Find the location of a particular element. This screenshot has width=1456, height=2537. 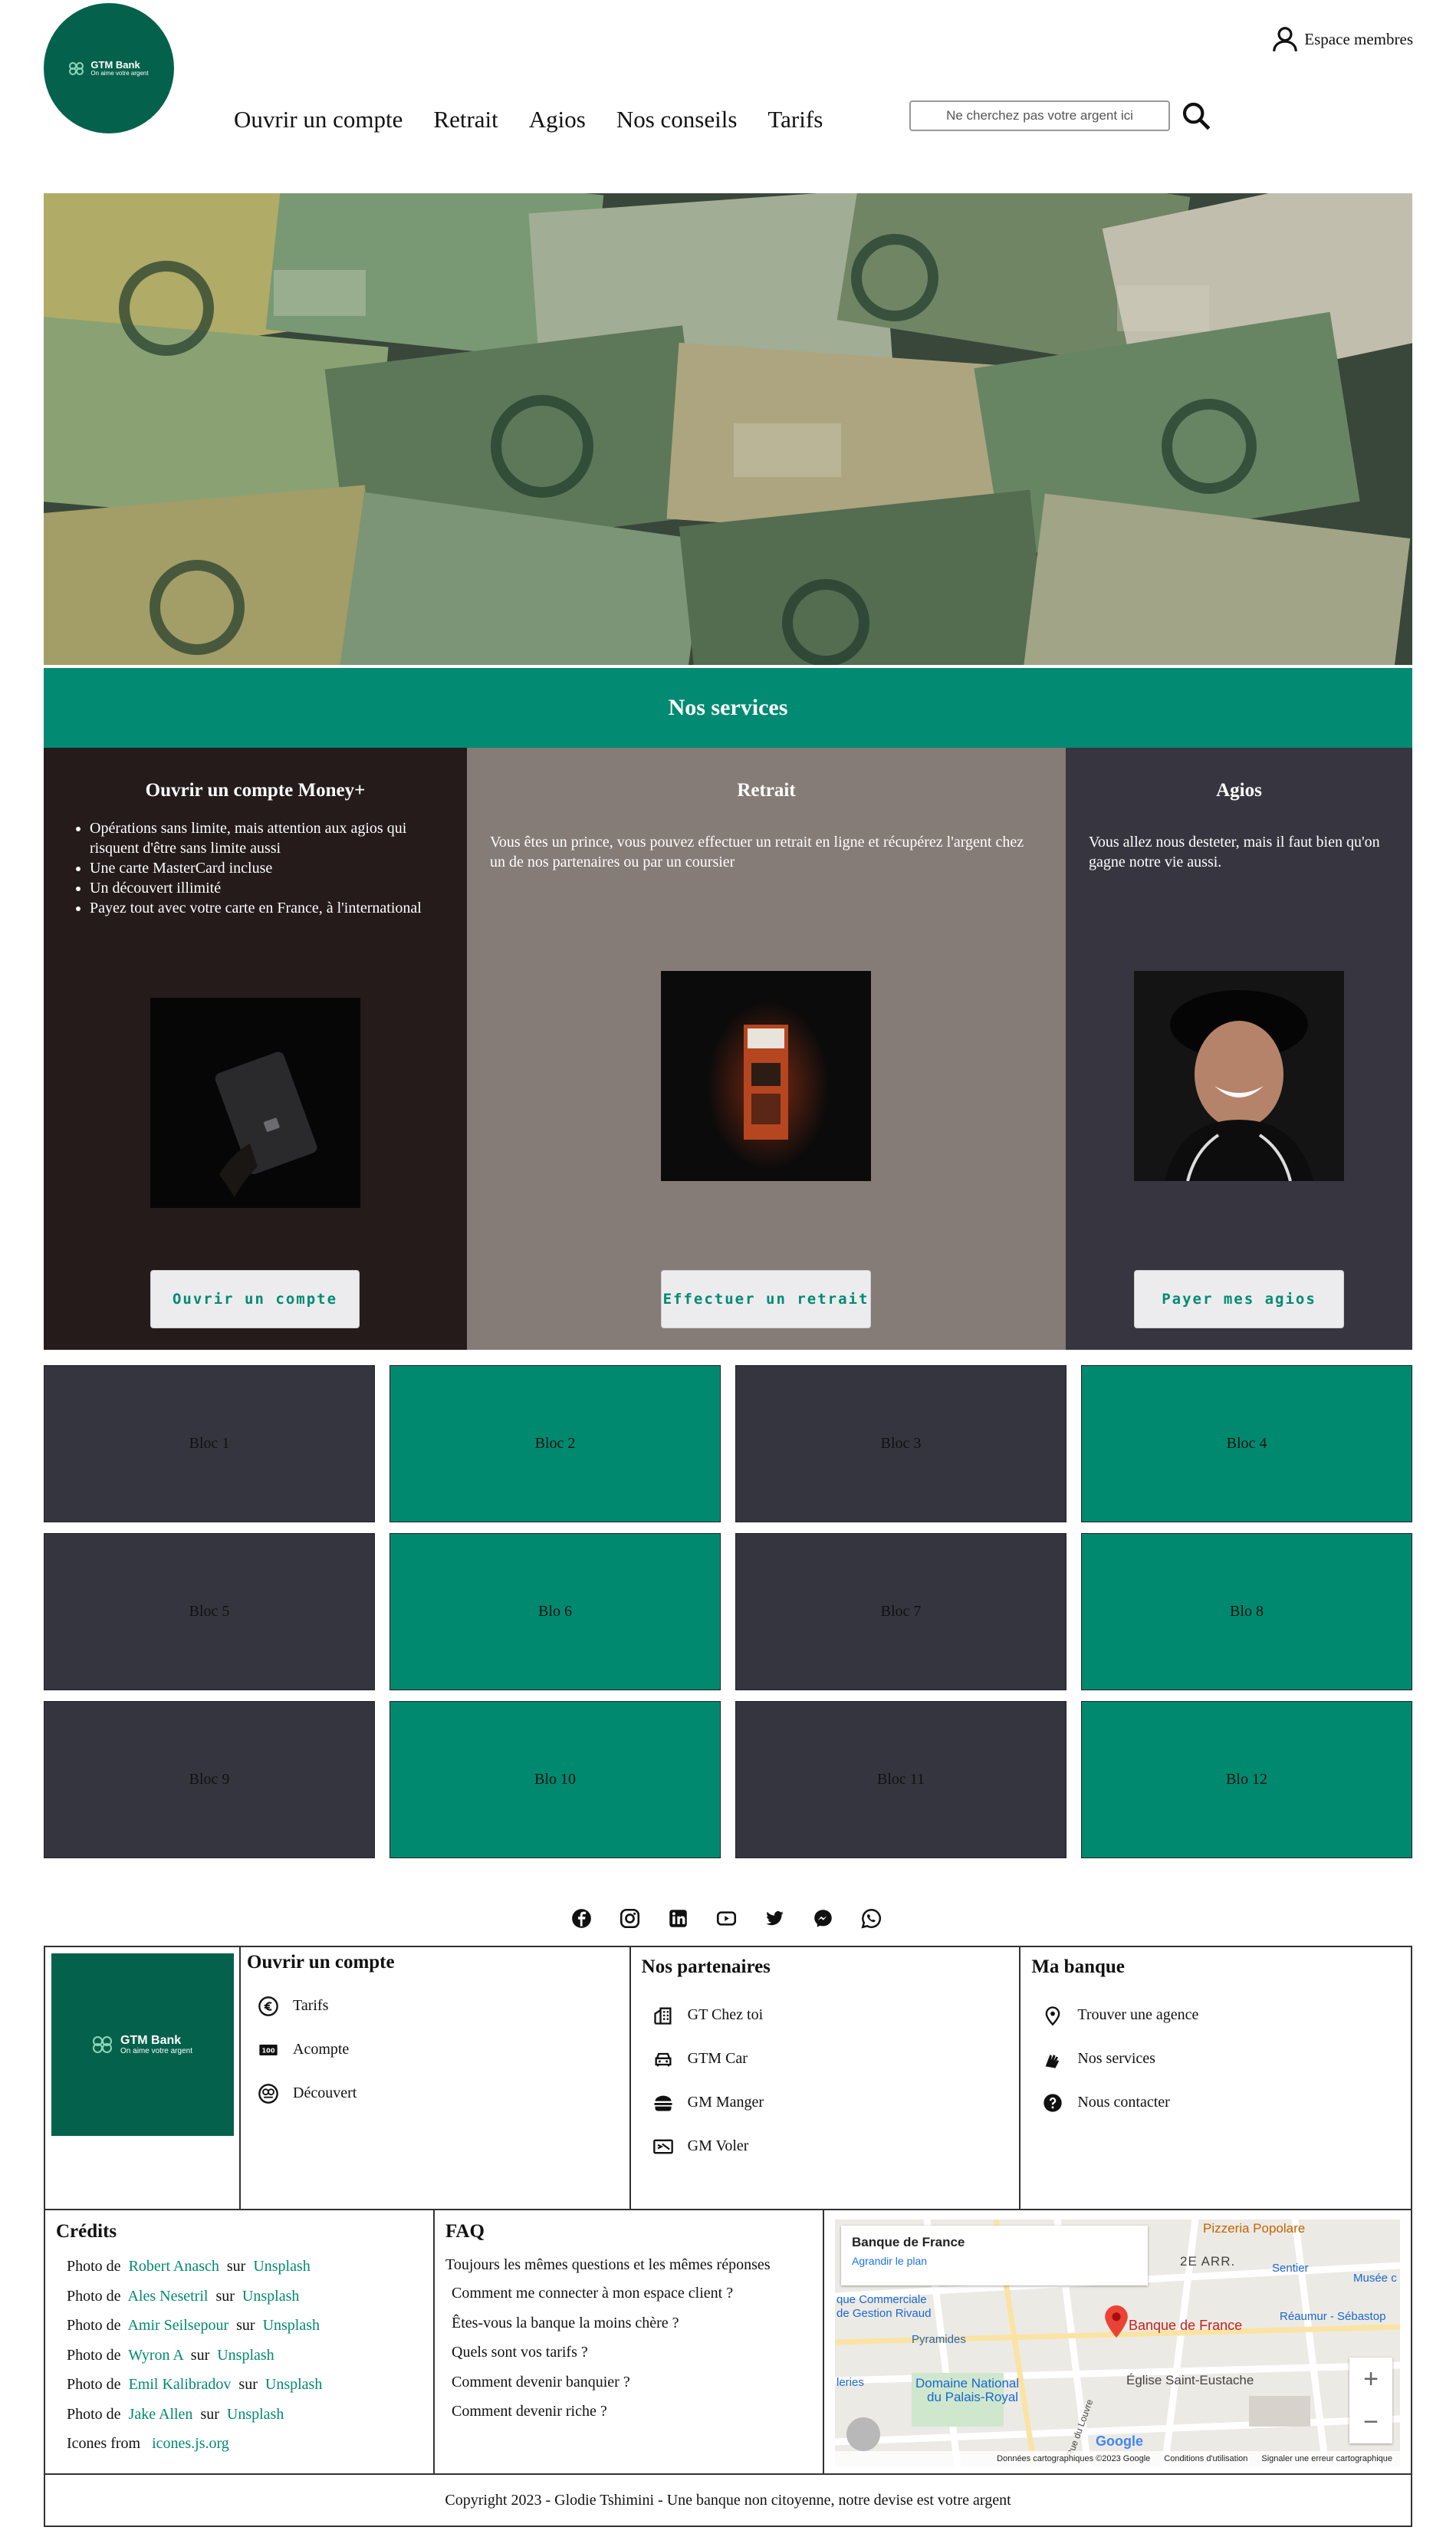

map-label: Pizzeria Popolare is located at coordinates (1254, 2228).